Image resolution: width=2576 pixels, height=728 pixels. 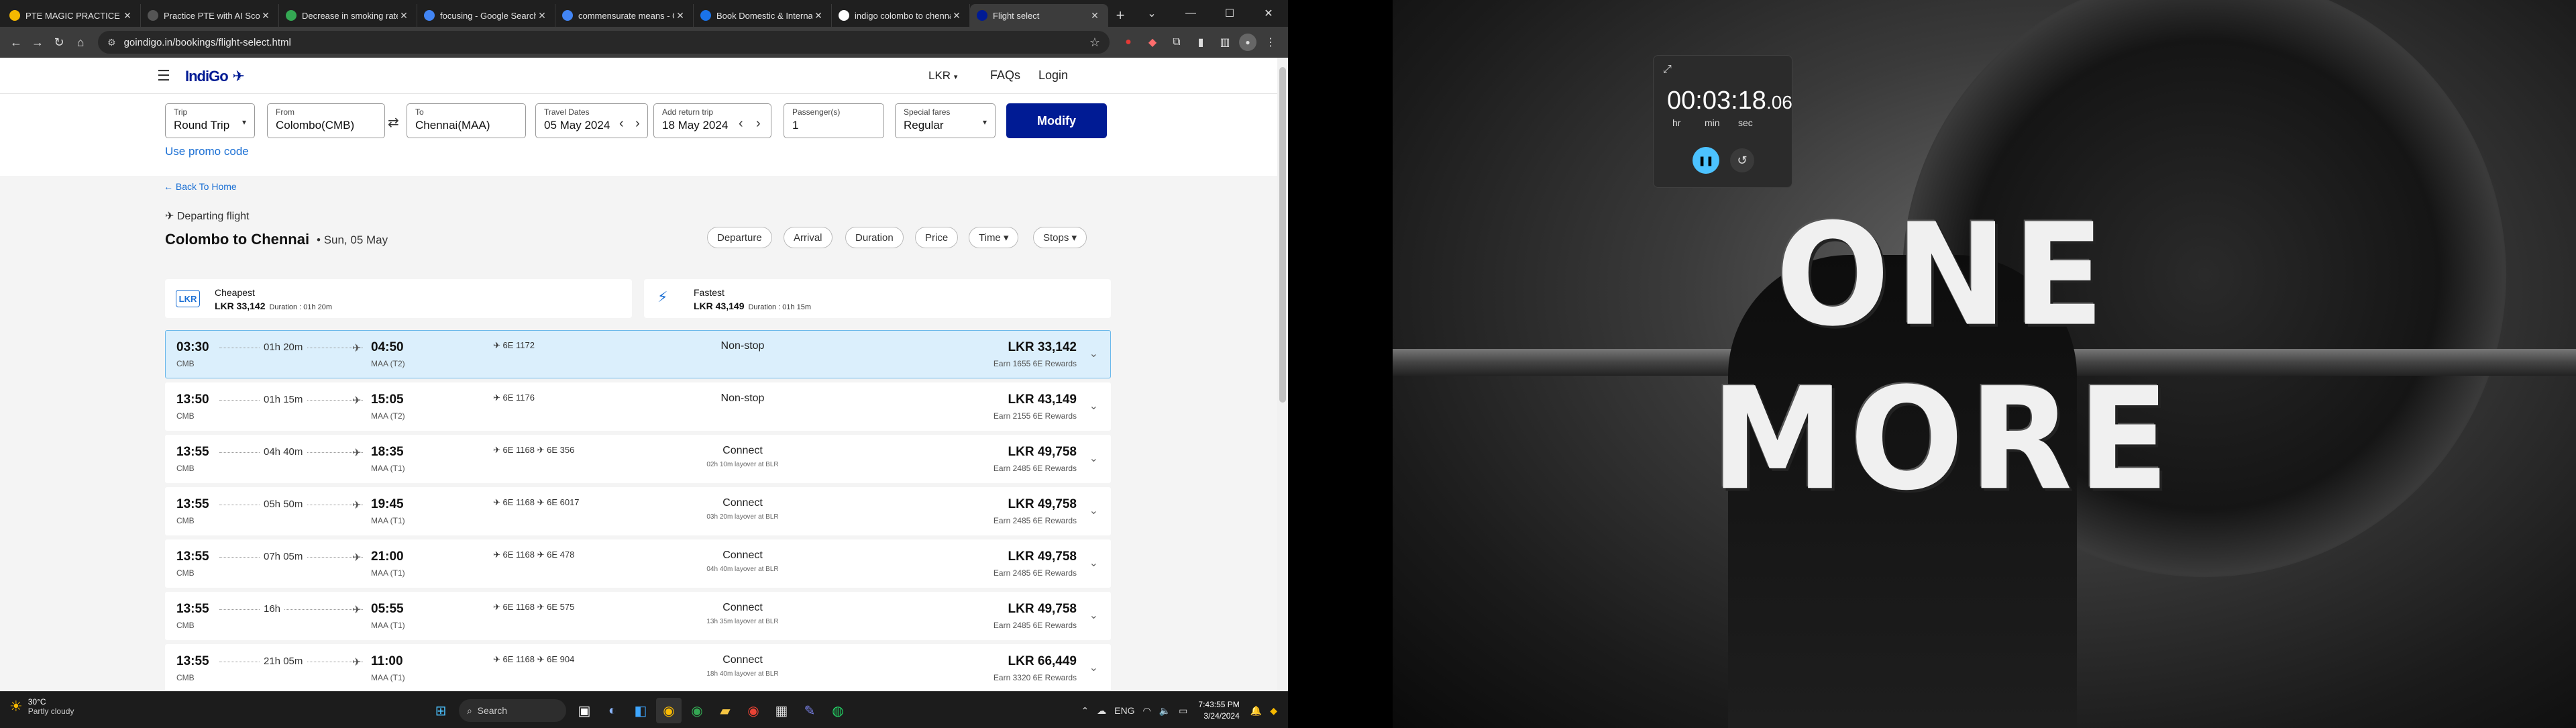 I want to click on fastest-card: ⚡ Fastest LKR 43,149 Duration : 01h 15m, so click(x=877, y=298).